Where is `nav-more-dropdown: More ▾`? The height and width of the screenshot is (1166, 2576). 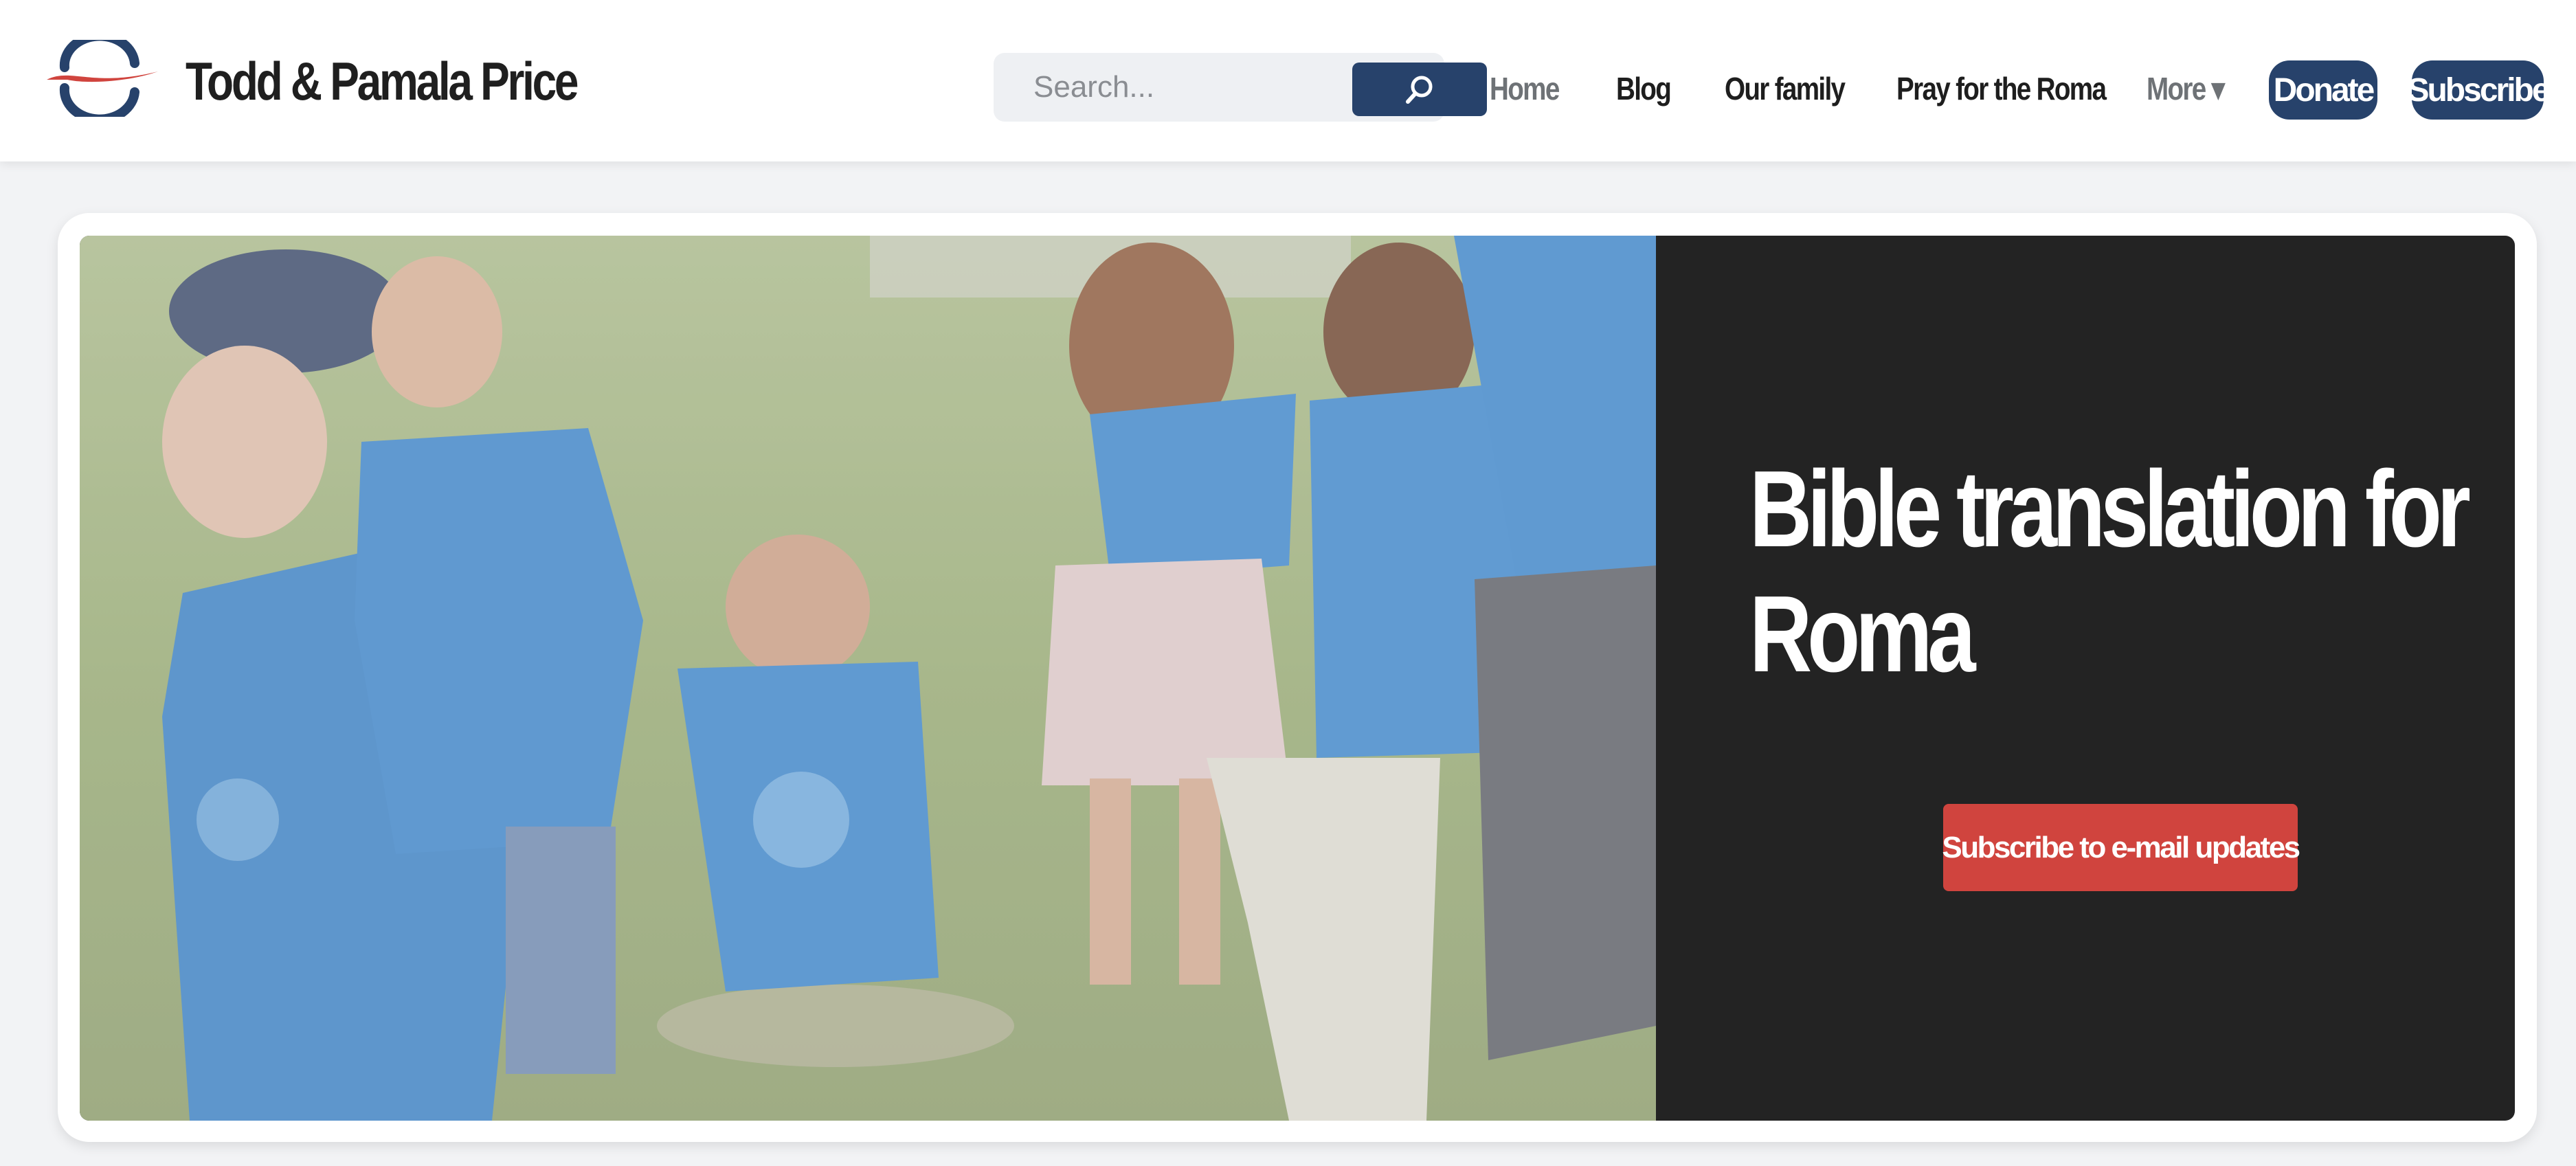 nav-more-dropdown: More ▾ is located at coordinates (2186, 89).